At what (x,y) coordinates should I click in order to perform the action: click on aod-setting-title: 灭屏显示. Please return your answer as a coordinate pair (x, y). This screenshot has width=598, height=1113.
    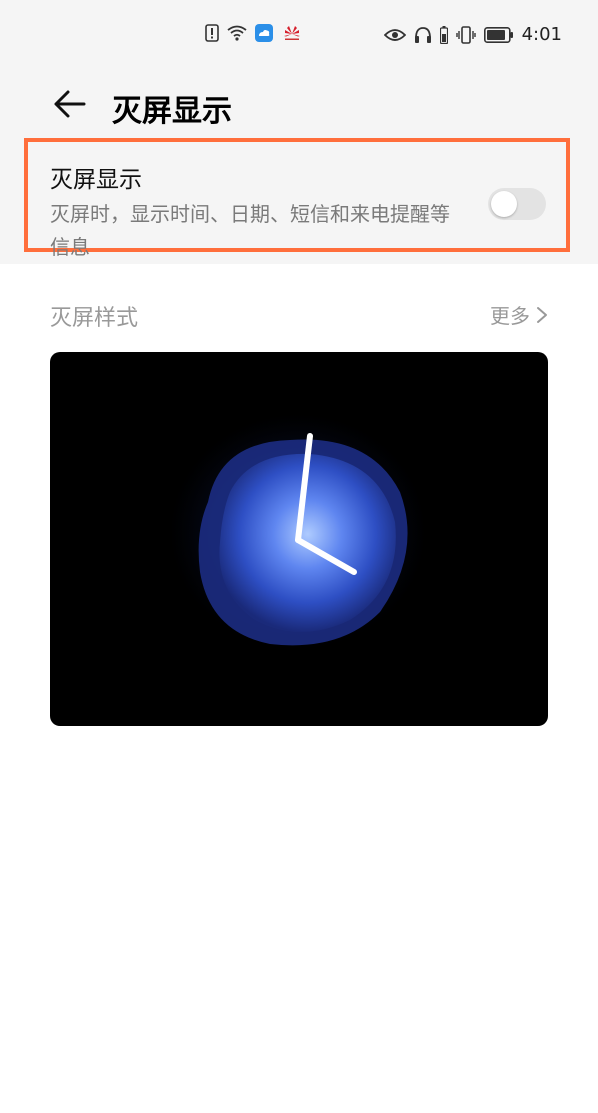
    Looking at the image, I should click on (96, 180).